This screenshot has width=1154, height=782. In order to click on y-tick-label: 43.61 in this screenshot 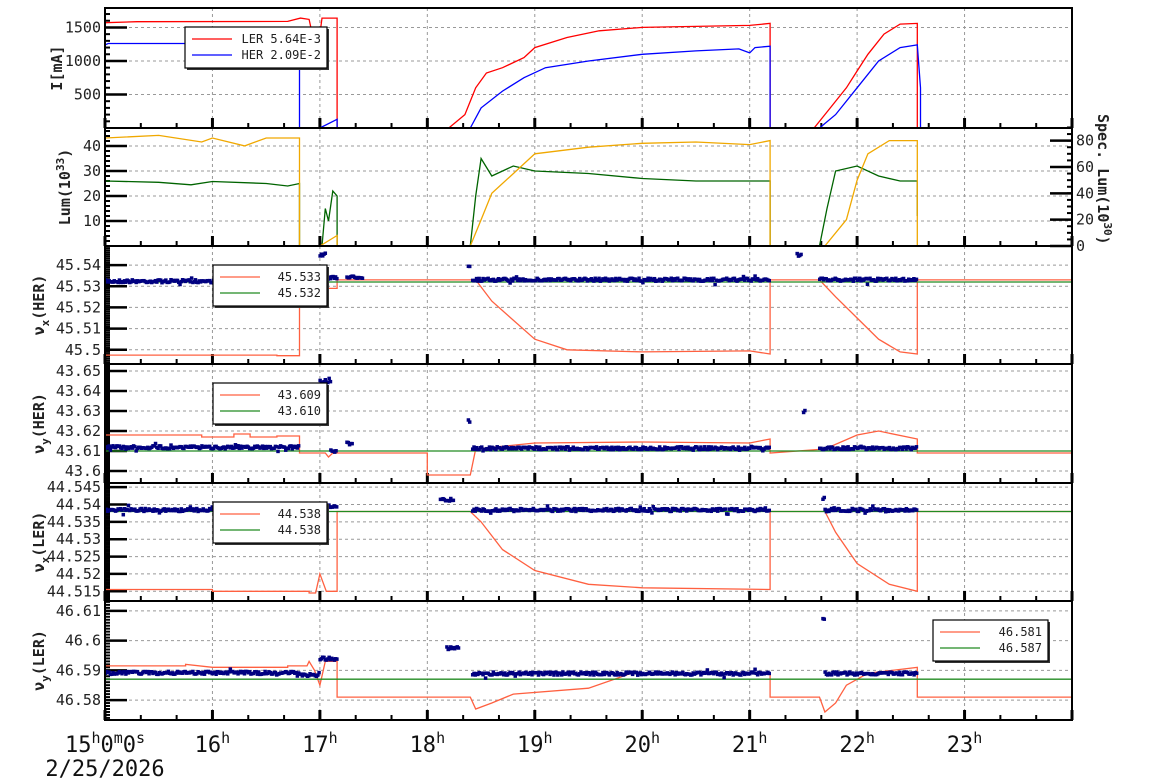, I will do `click(78, 451)`.